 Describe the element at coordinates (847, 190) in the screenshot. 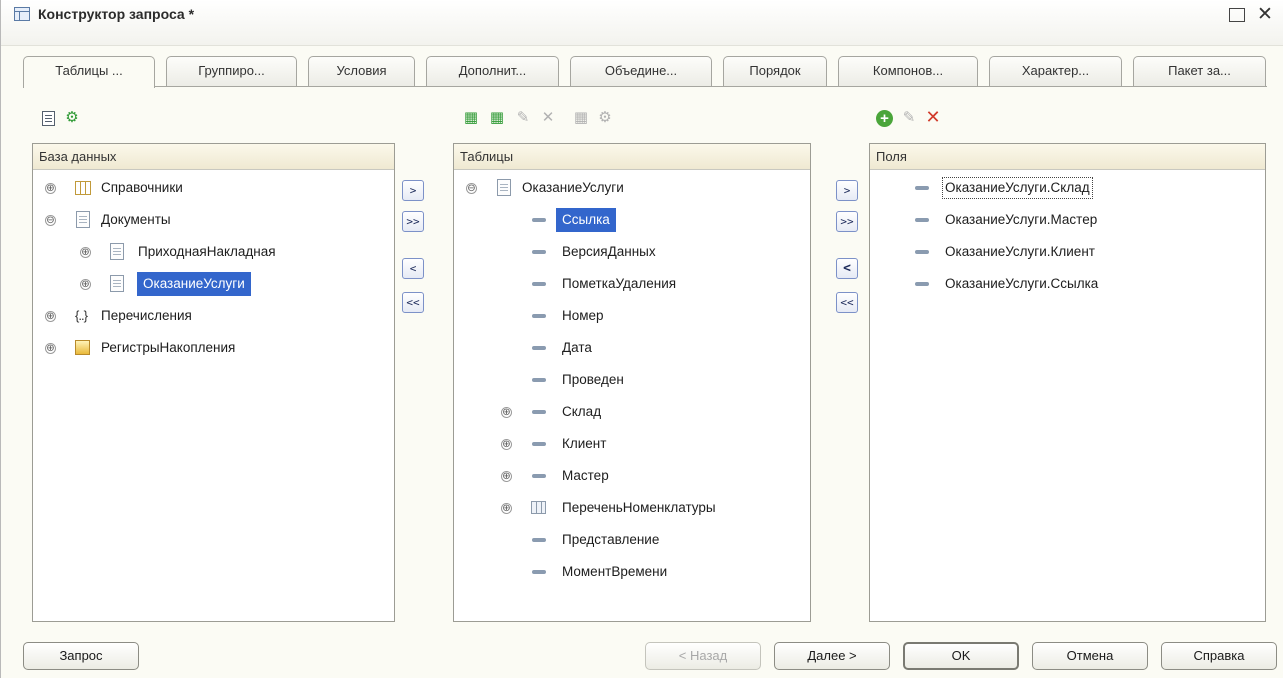

I see `add-field-button: >` at that location.